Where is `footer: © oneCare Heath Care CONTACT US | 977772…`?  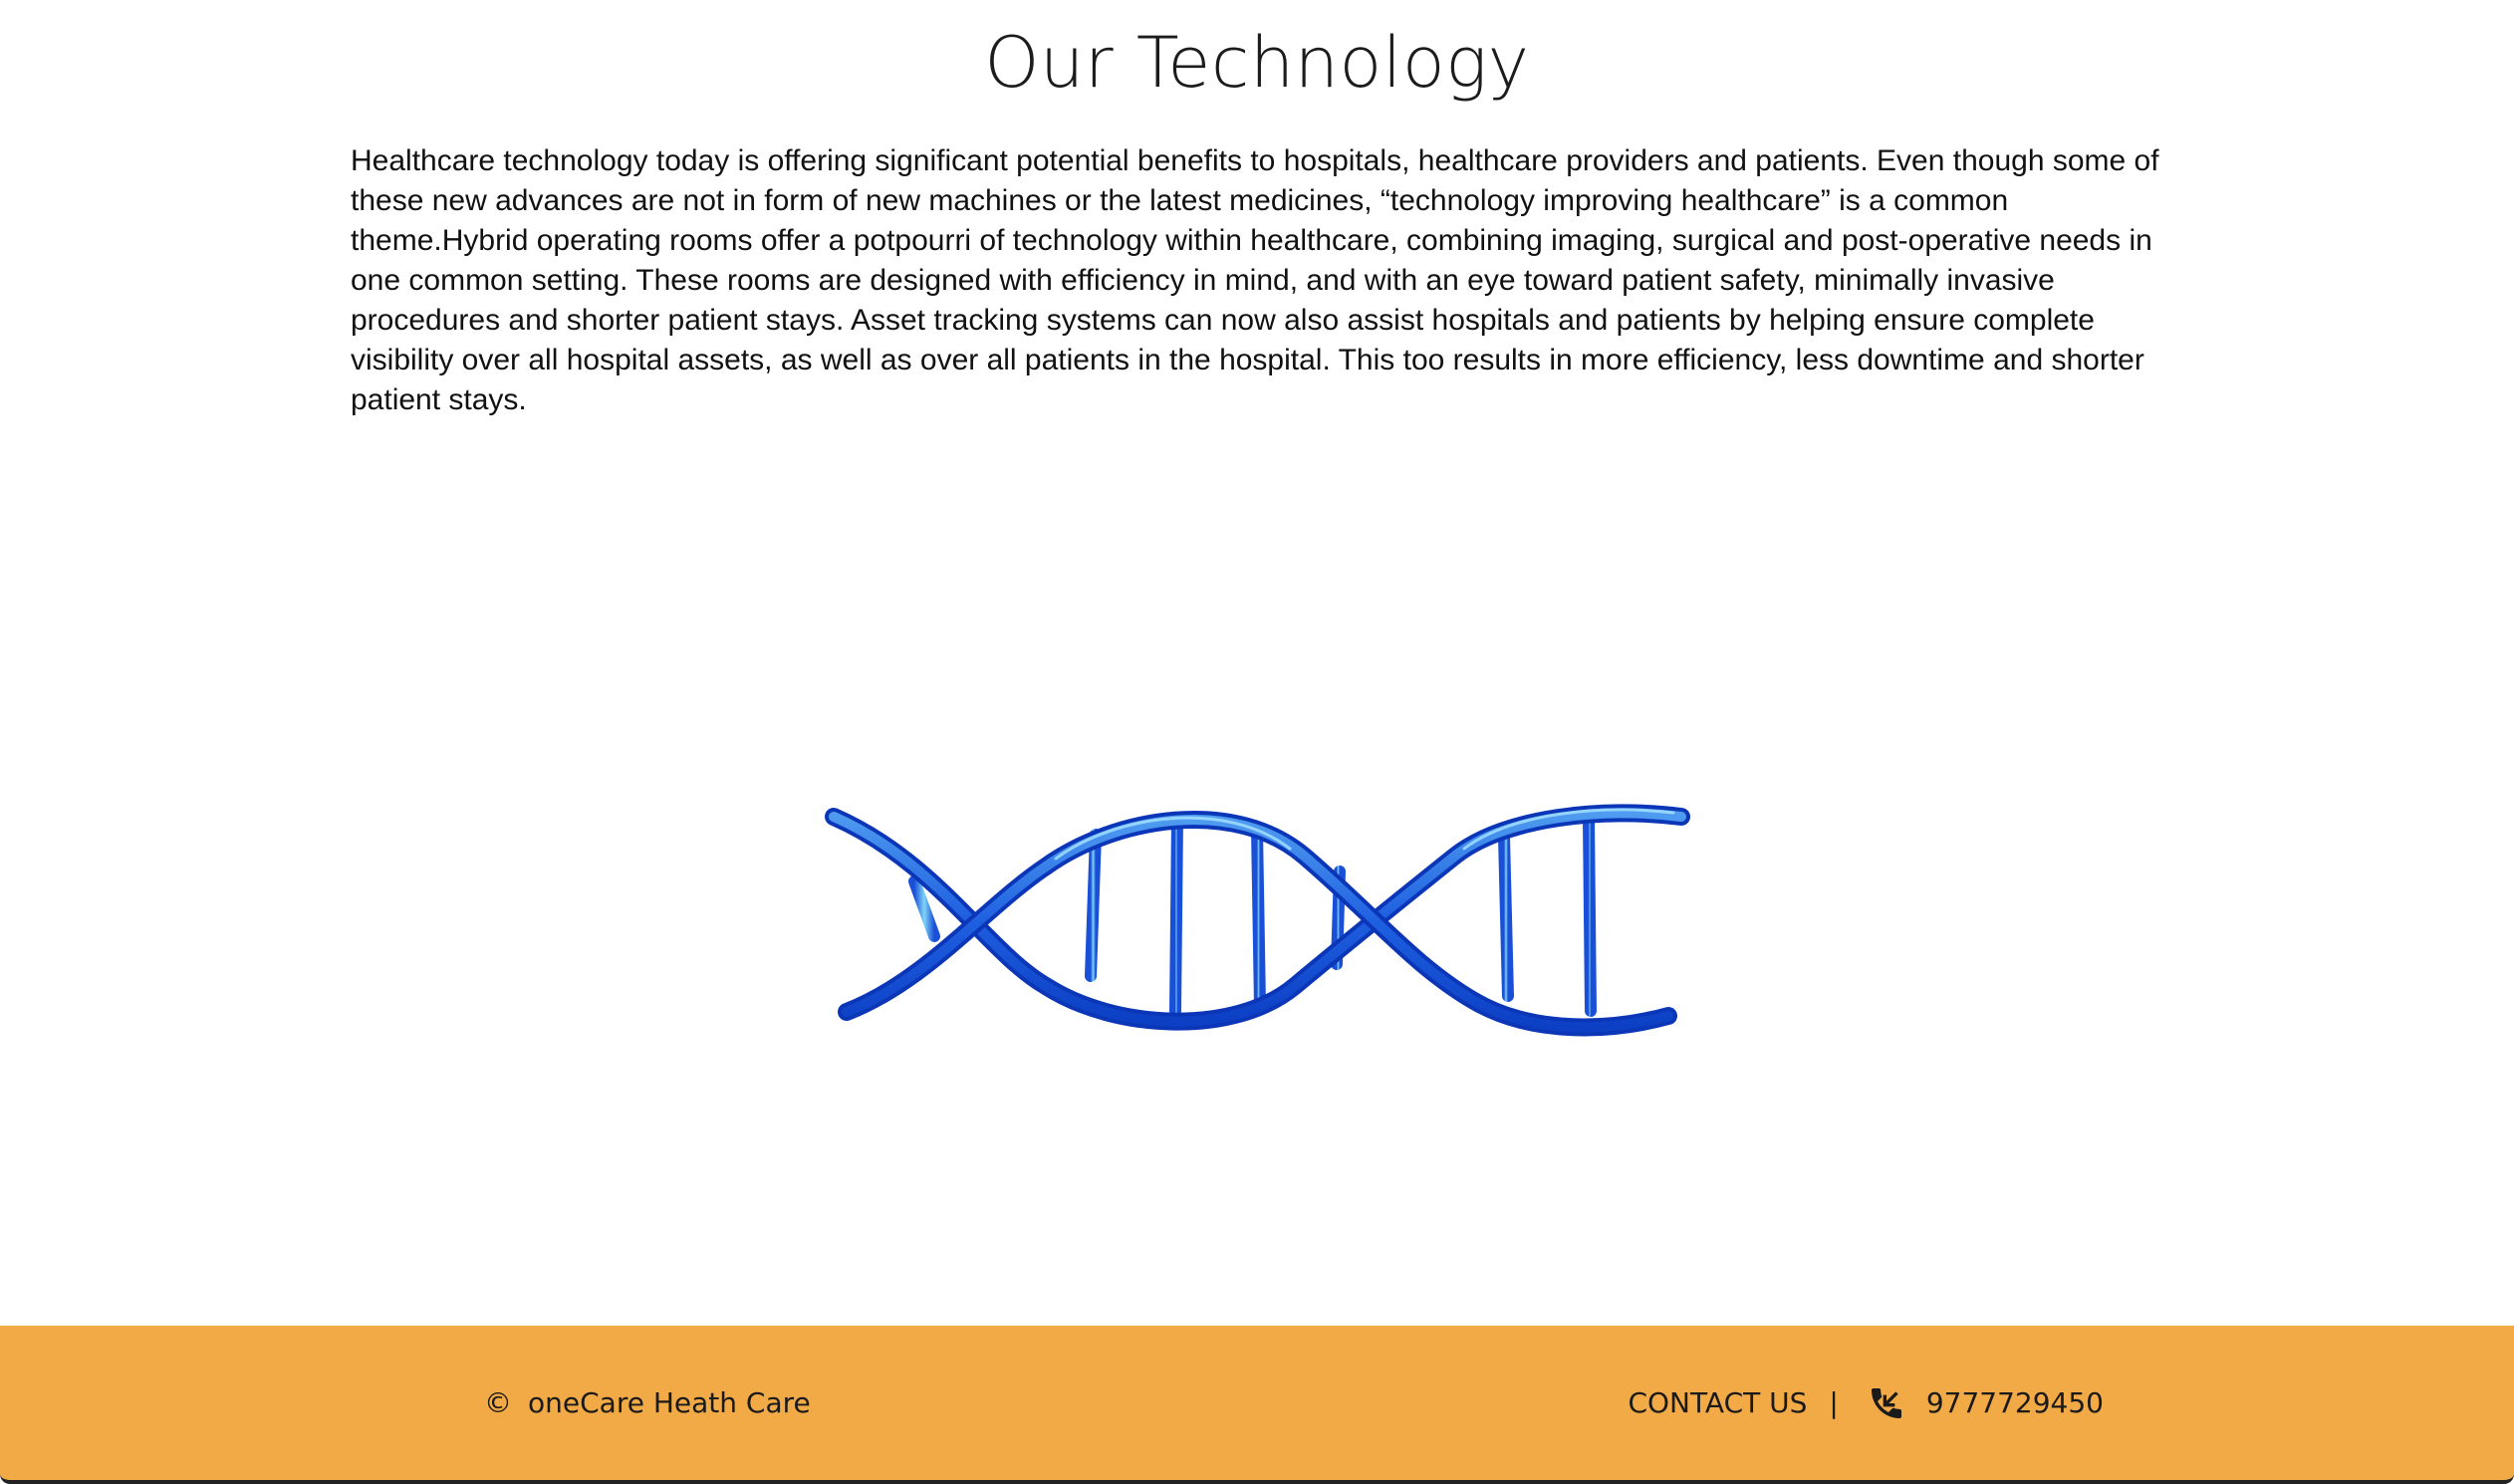 footer: © oneCare Heath Care CONTACT US | 977772… is located at coordinates (1257, 1405).